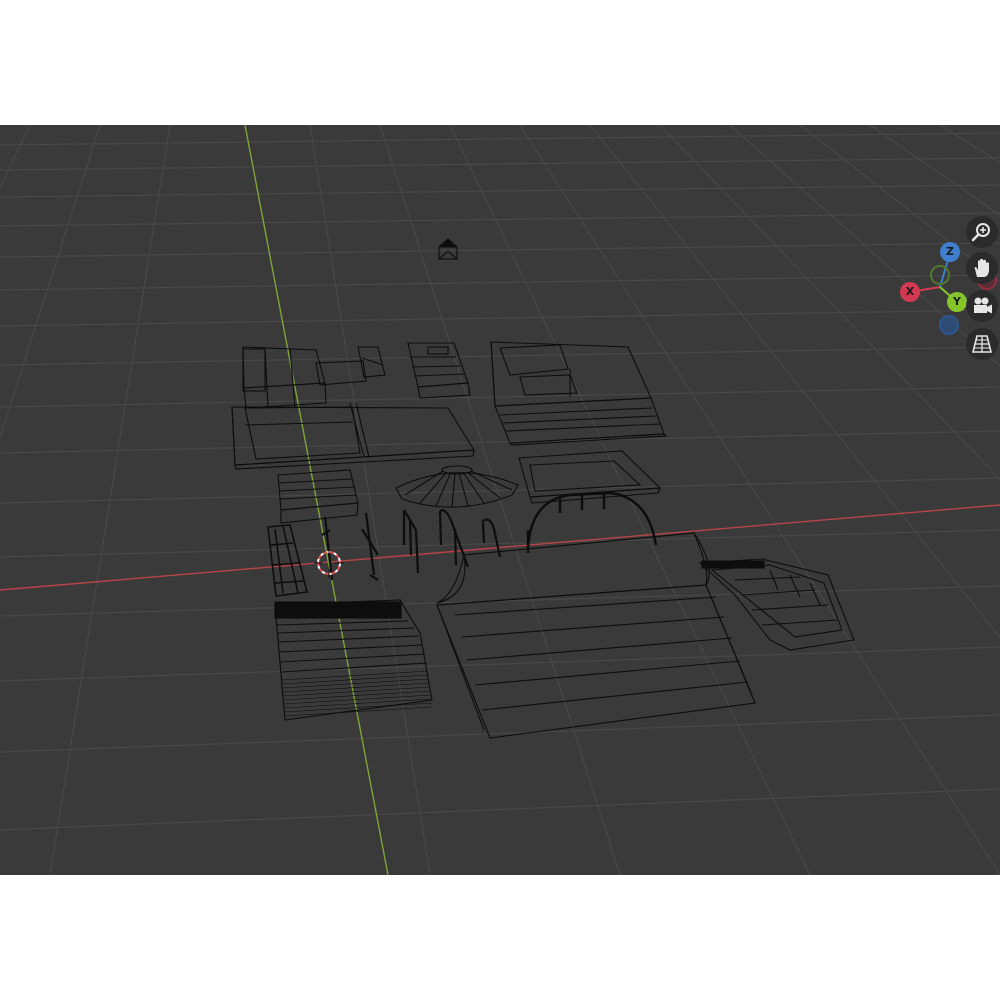  I want to click on magnifier-plus-icon, so click(980, 232).